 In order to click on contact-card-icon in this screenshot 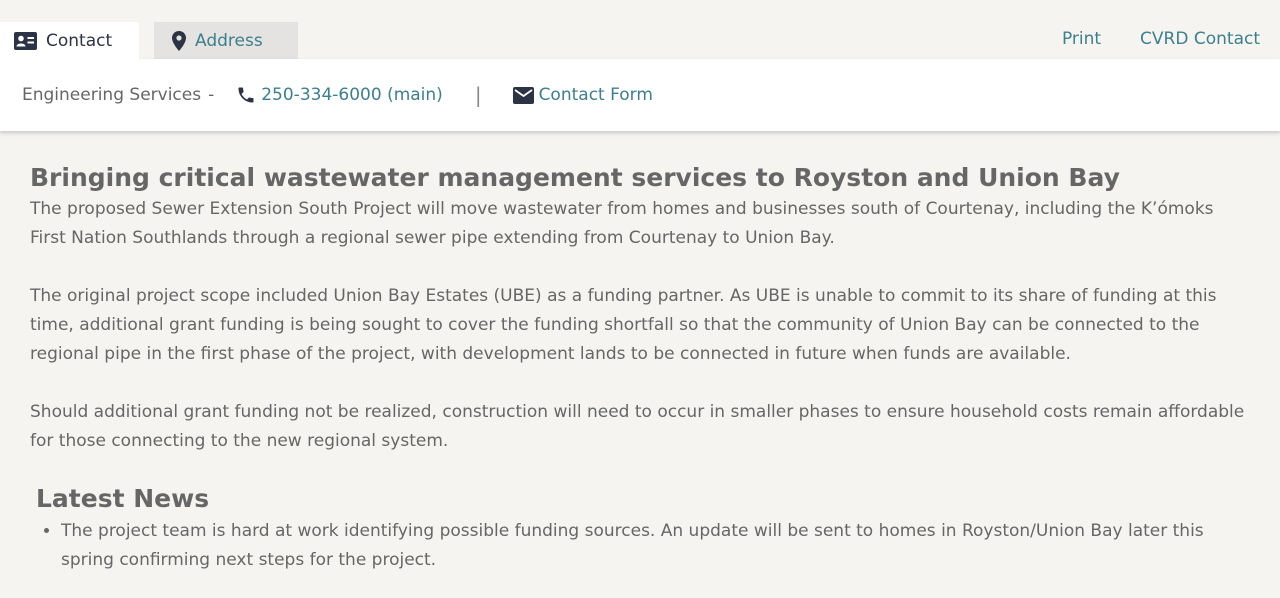, I will do `click(25, 41)`.